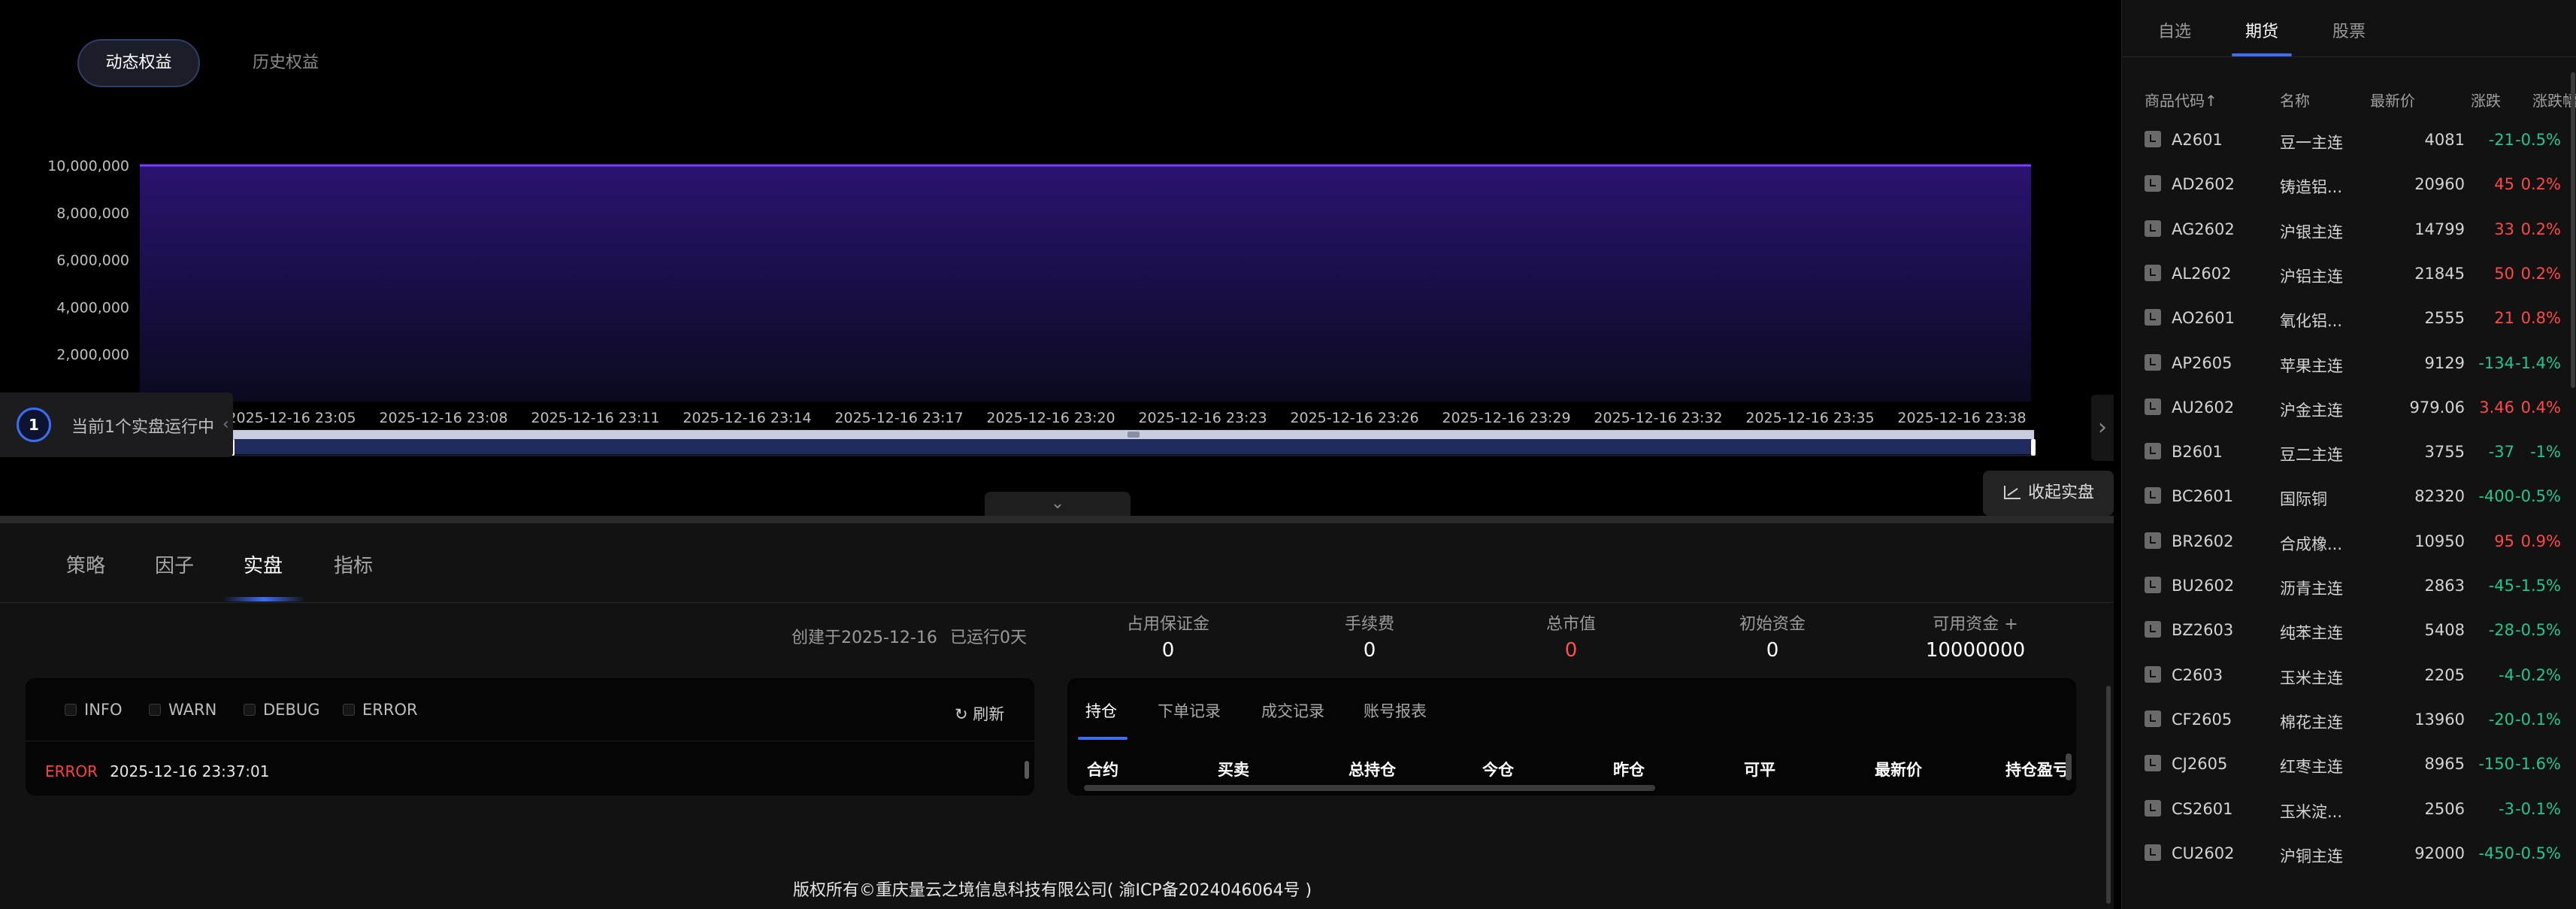 This screenshot has height=909, width=2576. Describe the element at coordinates (2437, 407) in the screenshot. I see `row-price: 979.06` at that location.